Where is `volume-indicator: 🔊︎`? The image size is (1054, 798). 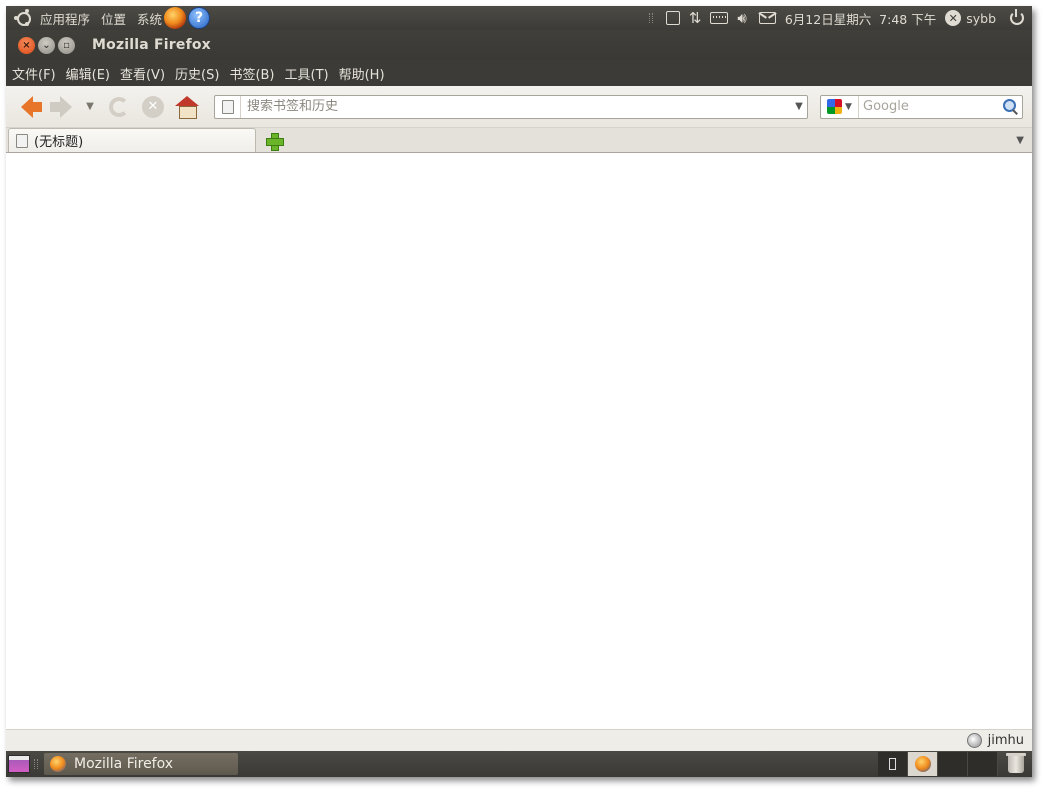 volume-indicator: 🔊︎ is located at coordinates (742, 17).